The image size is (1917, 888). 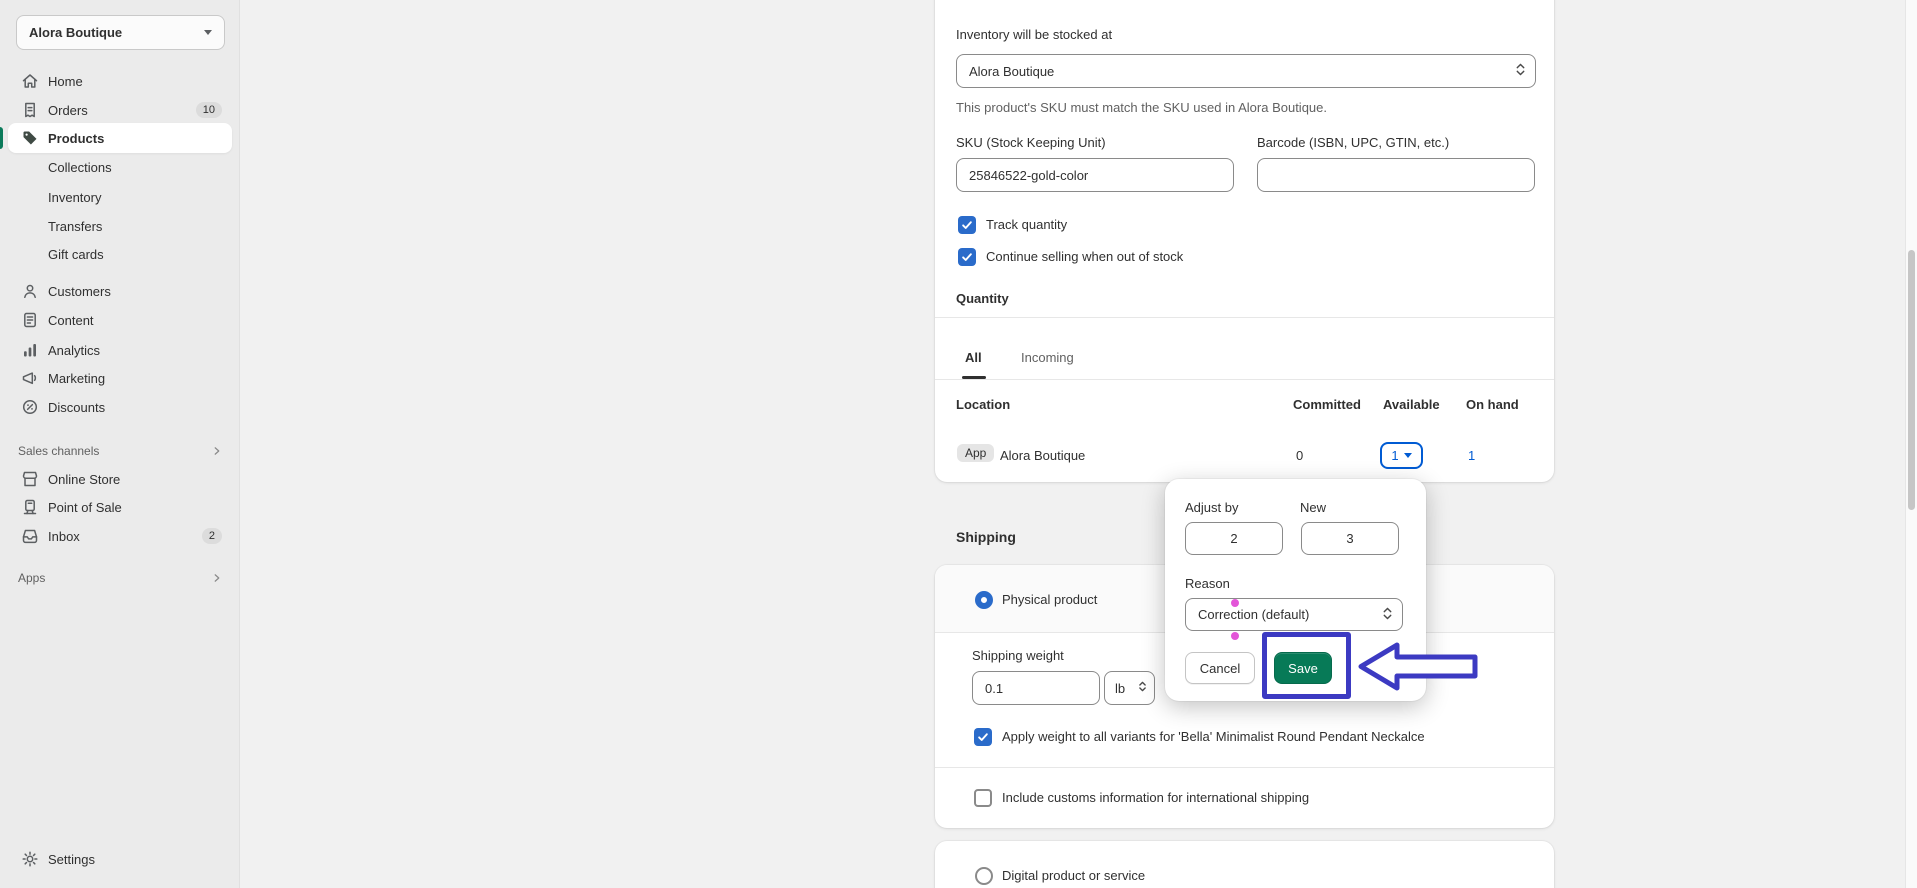 I want to click on sales-channels-header: Sales channels, so click(x=120, y=451).